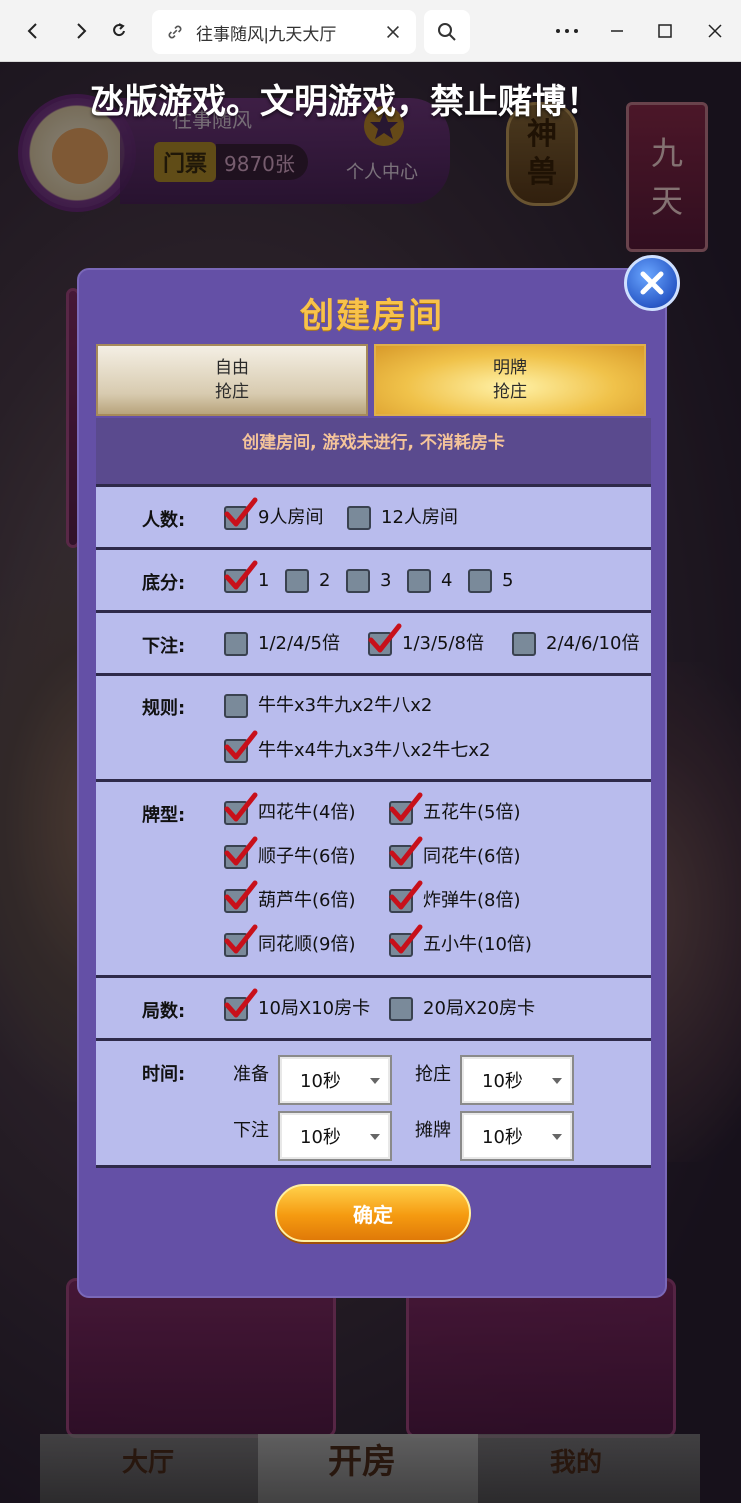  Describe the element at coordinates (455, 852) in the screenshot. I see `option-card-type: 同花牛(6倍)` at that location.